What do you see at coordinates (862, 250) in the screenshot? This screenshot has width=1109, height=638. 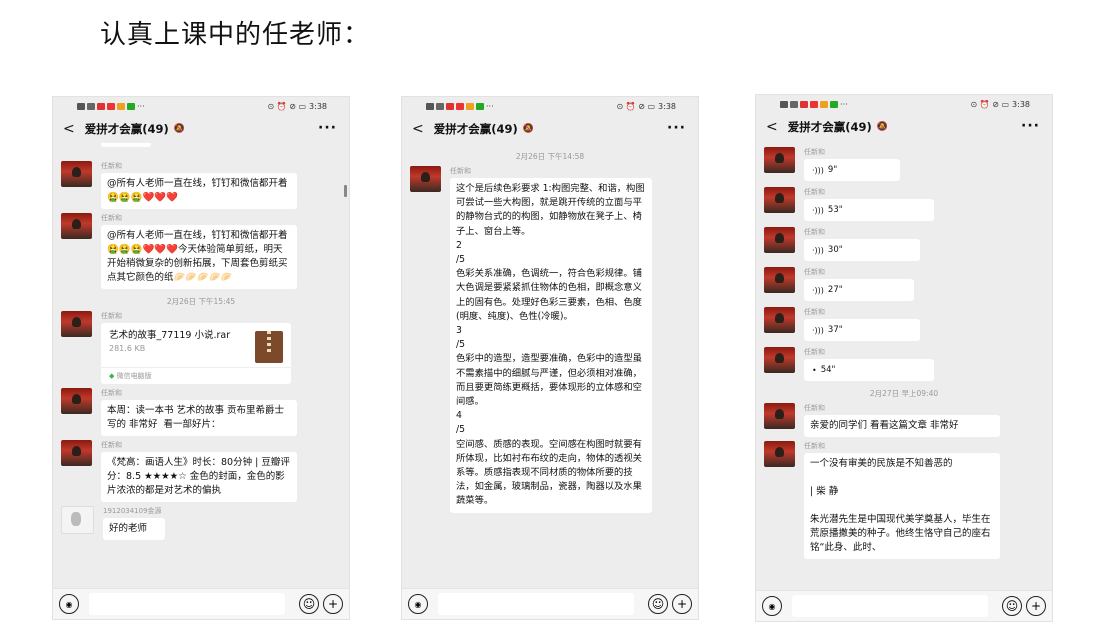 I see `voice-message: ·))) 30"` at bounding box center [862, 250].